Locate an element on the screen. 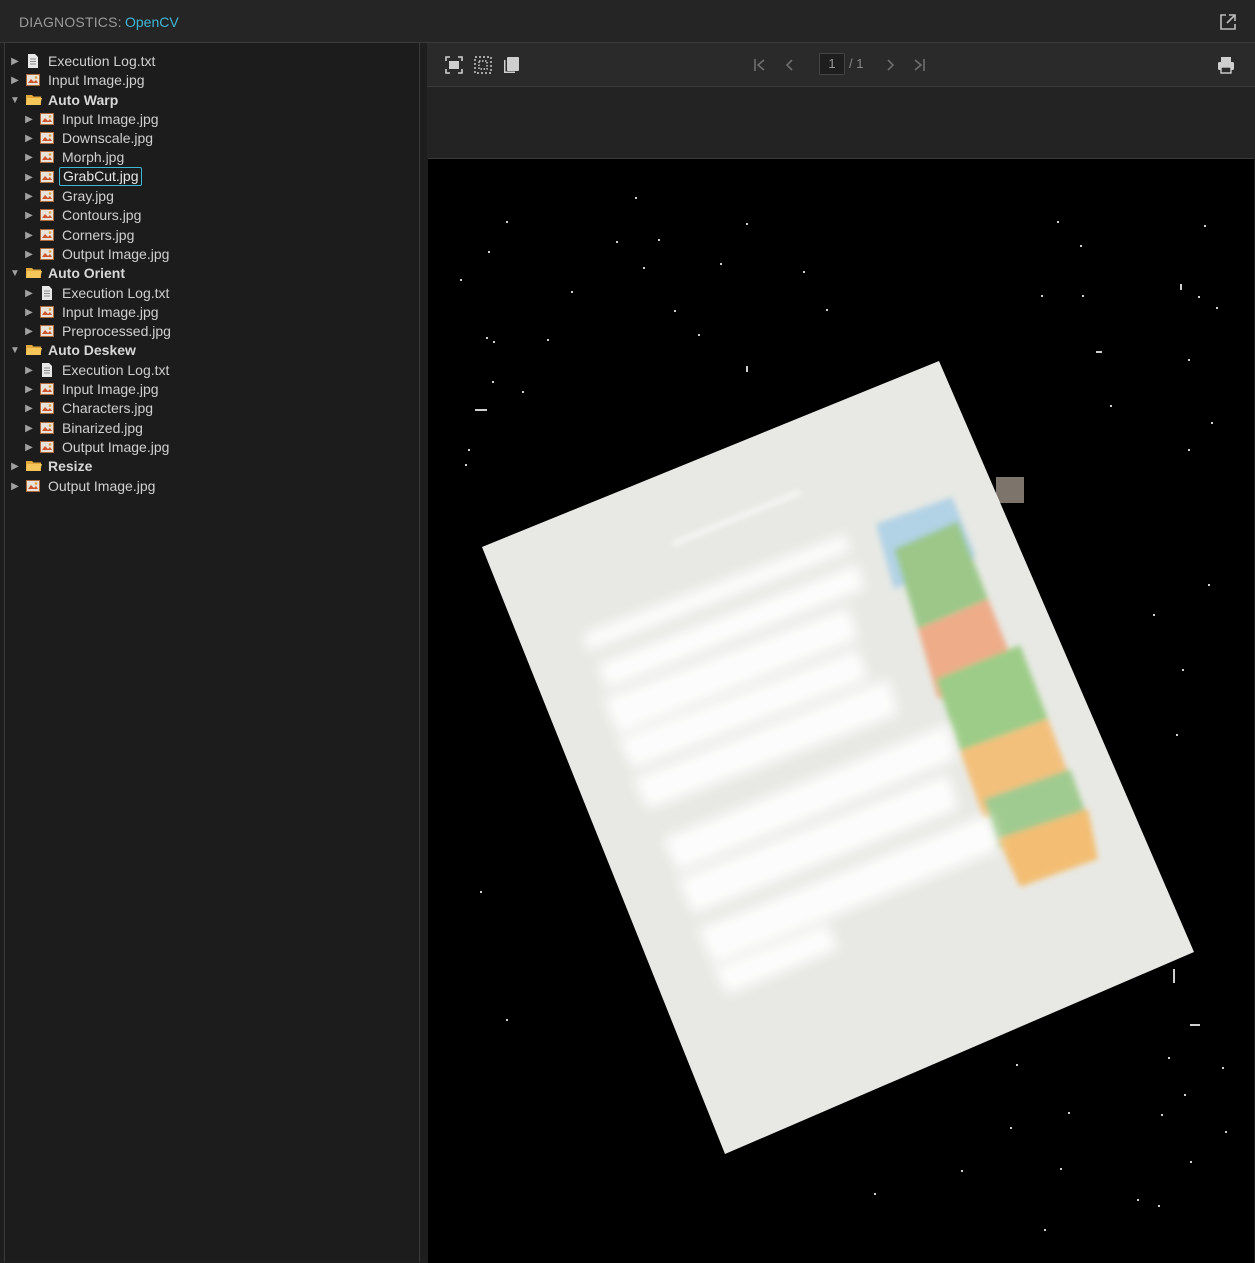 The height and width of the screenshot is (1263, 1255). viewer-toolbar: 1 / 1 is located at coordinates (841, 65).